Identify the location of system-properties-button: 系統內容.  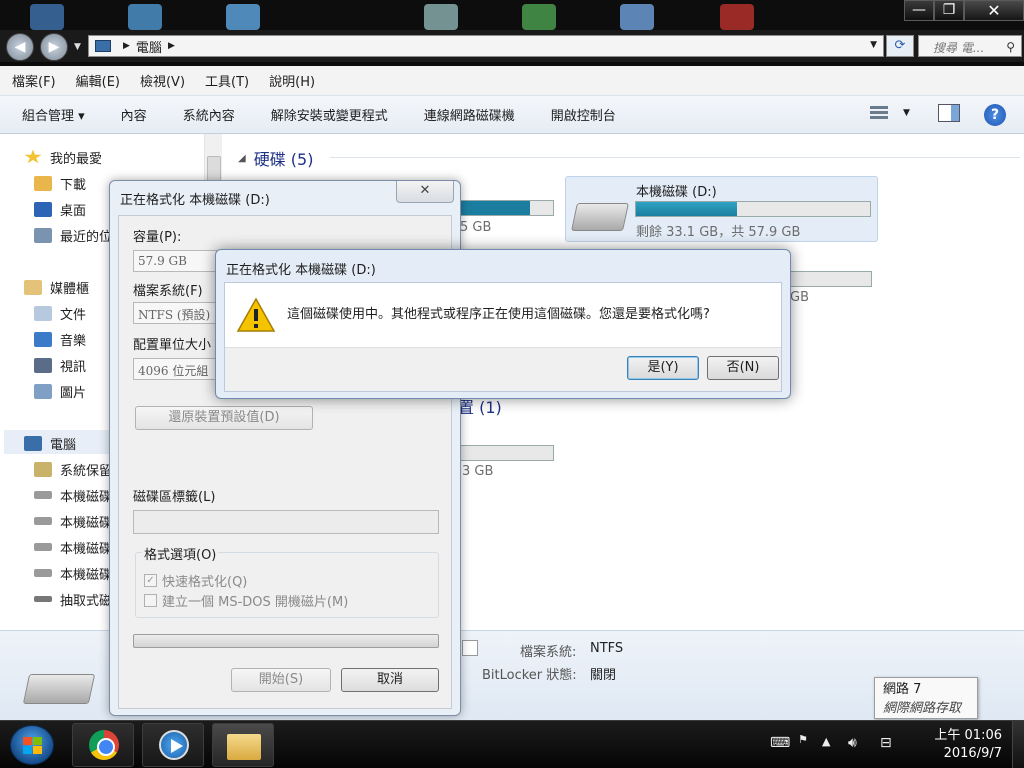
(209, 114).